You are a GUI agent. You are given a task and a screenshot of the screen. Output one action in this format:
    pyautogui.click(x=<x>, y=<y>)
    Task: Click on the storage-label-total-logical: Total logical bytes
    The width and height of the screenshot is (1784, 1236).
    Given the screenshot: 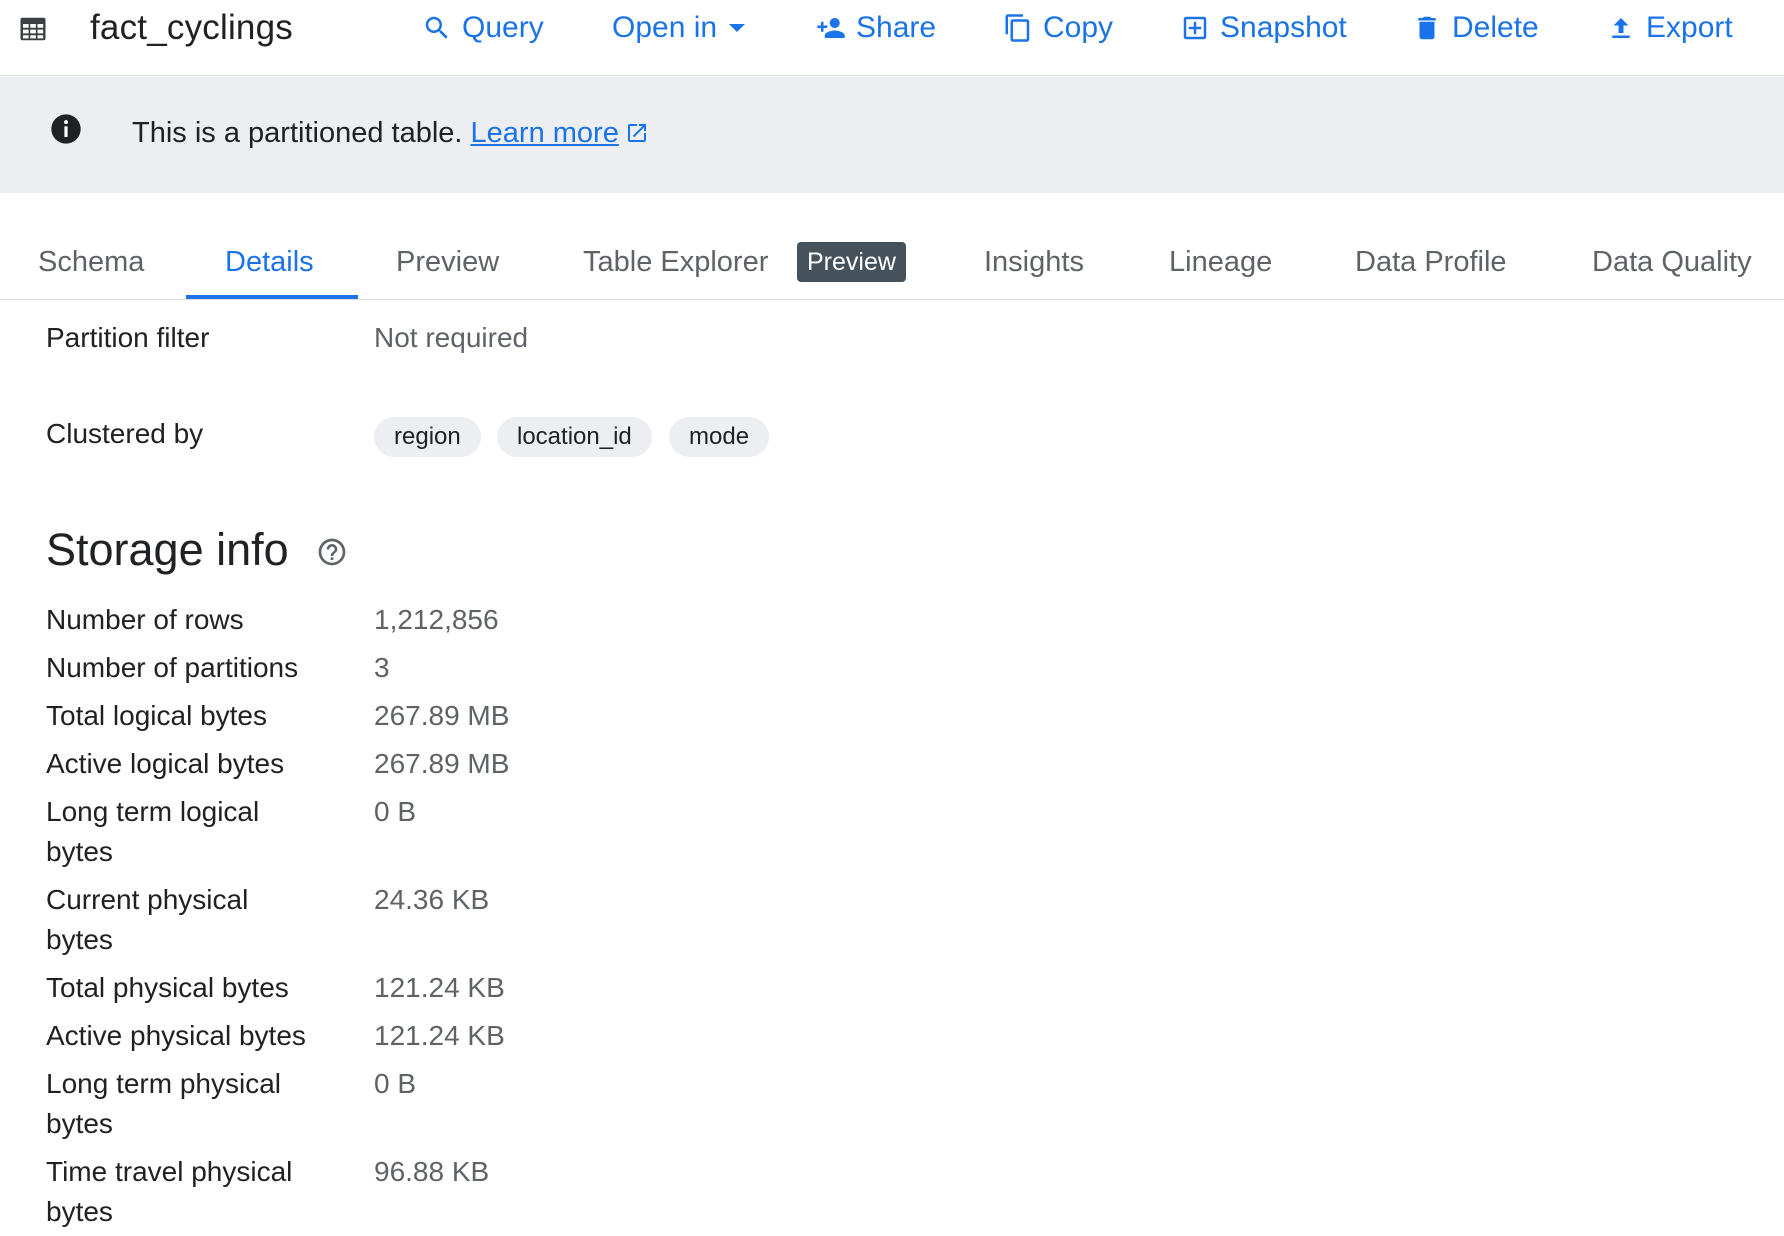 What is the action you would take?
    pyautogui.click(x=157, y=715)
    